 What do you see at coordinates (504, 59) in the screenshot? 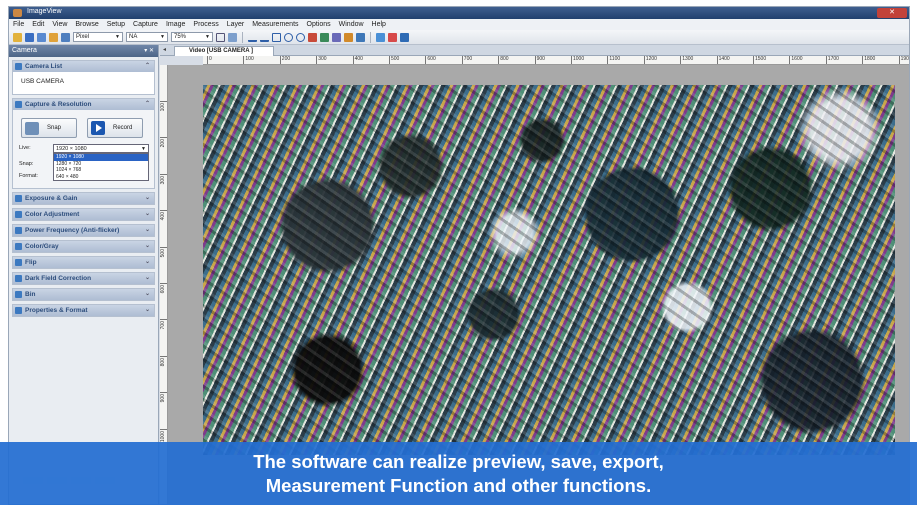
I see `ruler-tick-label: 800` at bounding box center [504, 59].